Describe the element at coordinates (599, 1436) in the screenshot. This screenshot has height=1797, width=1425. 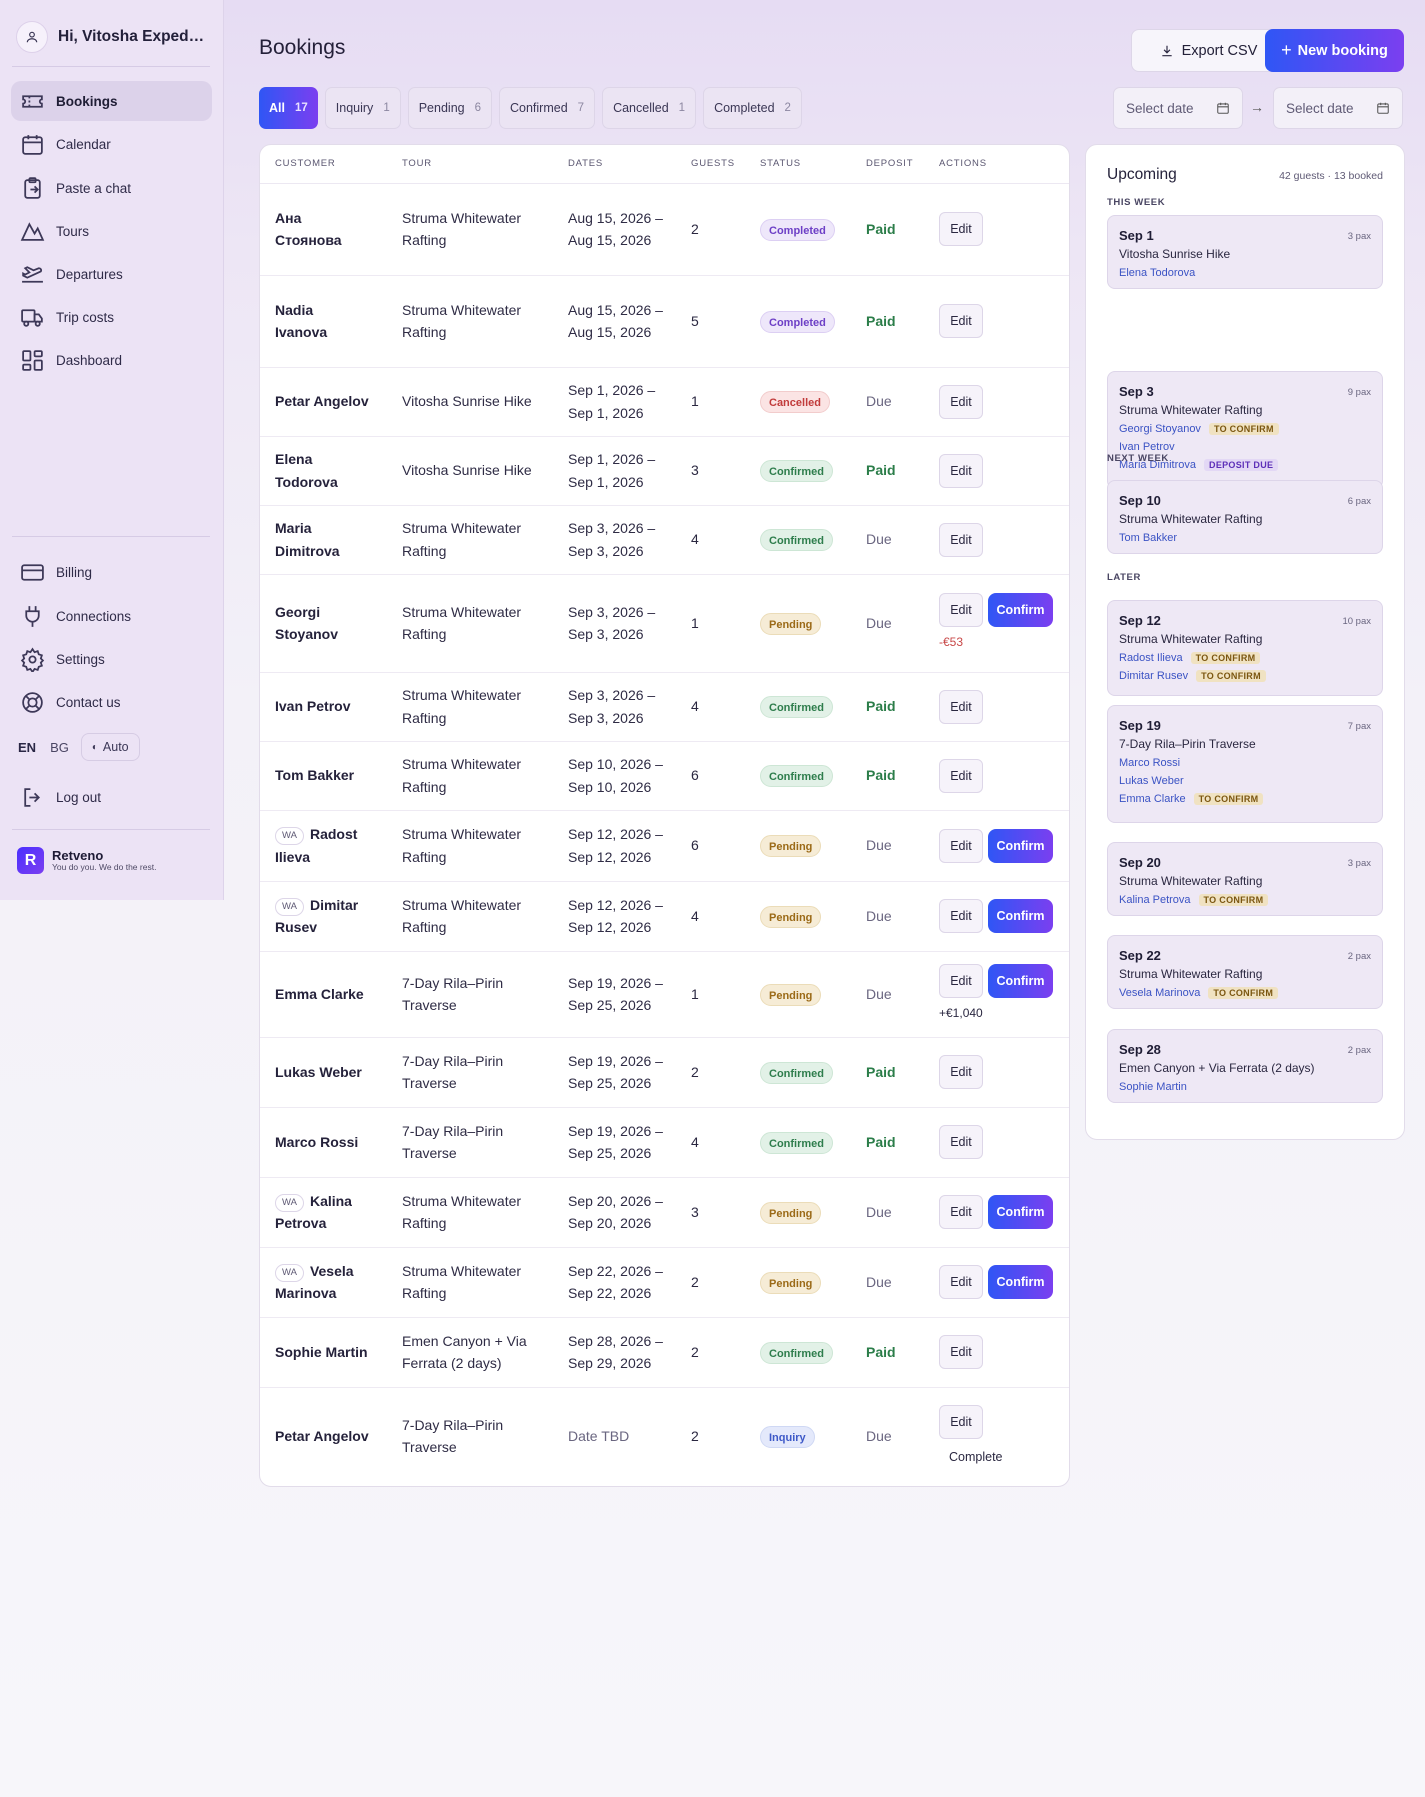
I see `booking-dates: Date TBD` at that location.